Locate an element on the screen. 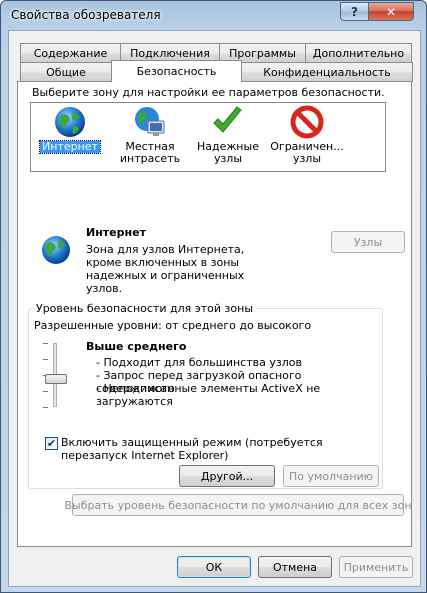 The image size is (427, 593). tab-content: Содержание is located at coordinates (70, 53).